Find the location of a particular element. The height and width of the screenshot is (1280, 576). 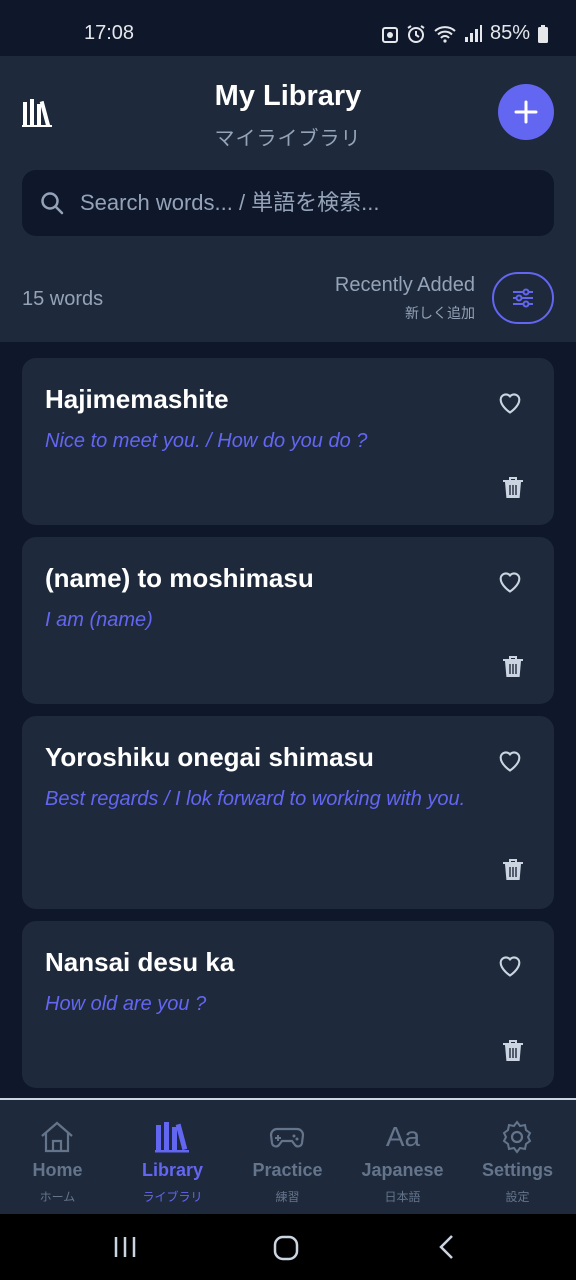

nav-item-library: Library ライブラリ is located at coordinates (172, 1157).